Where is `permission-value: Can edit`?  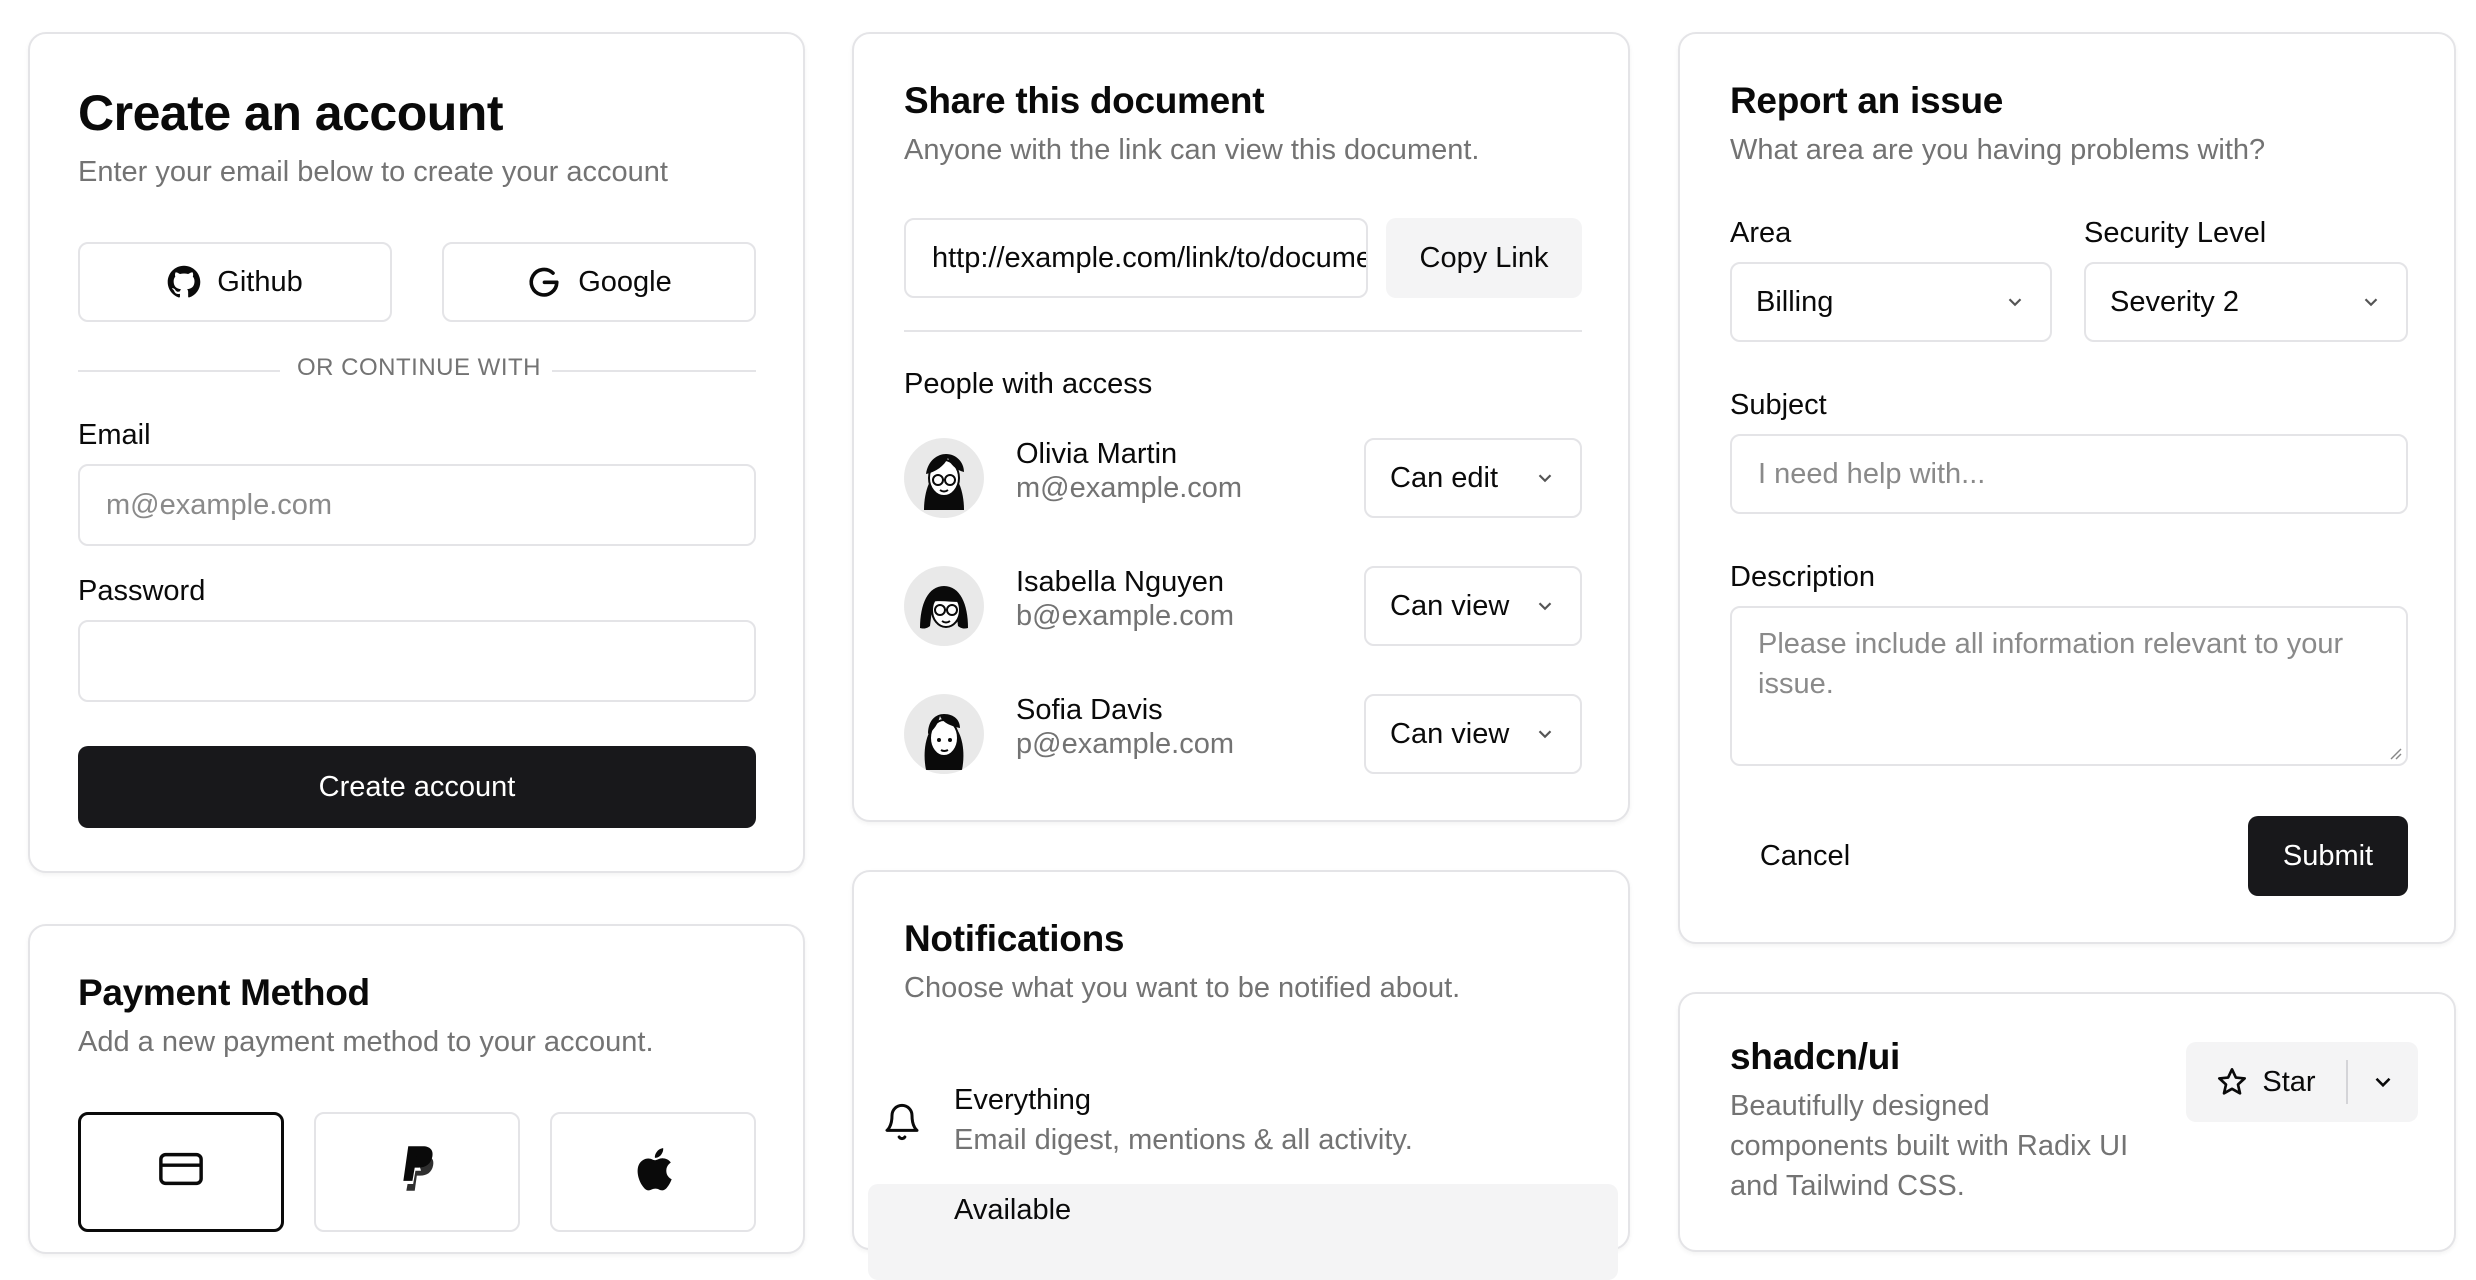 permission-value: Can edit is located at coordinates (1444, 477).